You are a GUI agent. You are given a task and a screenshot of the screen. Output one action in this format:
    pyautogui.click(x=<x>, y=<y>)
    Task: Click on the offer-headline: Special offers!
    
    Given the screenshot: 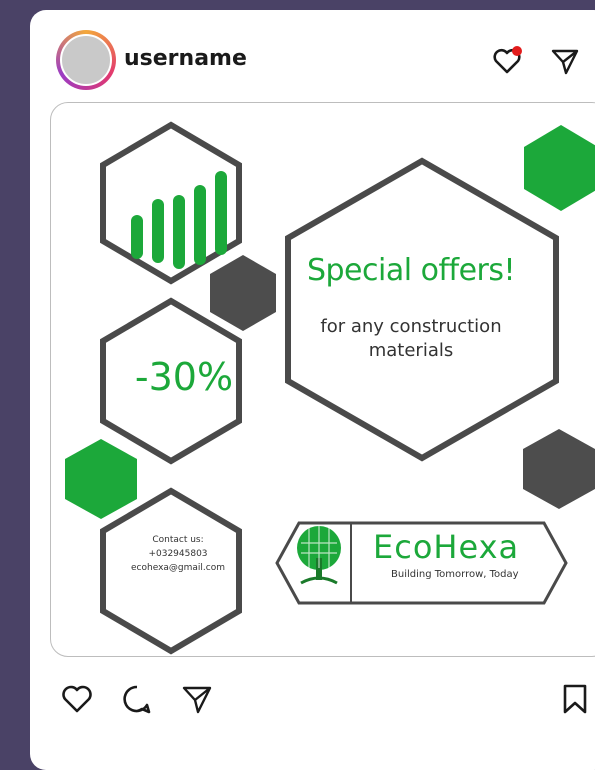 What is the action you would take?
    pyautogui.click(x=411, y=270)
    